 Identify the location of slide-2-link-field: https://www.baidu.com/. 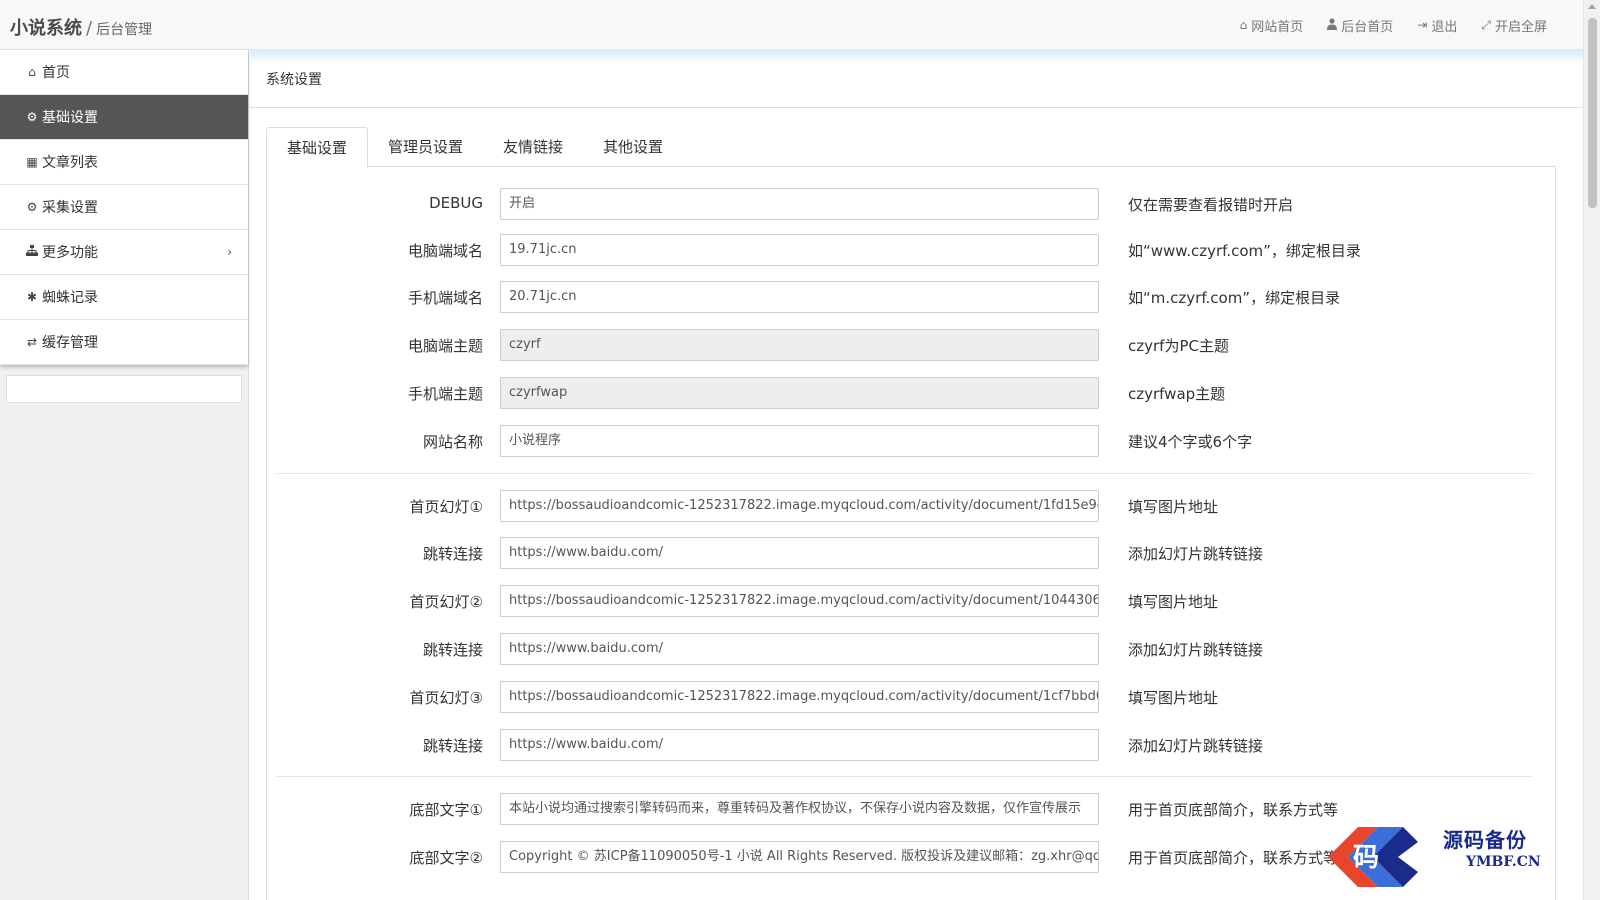
(799, 649).